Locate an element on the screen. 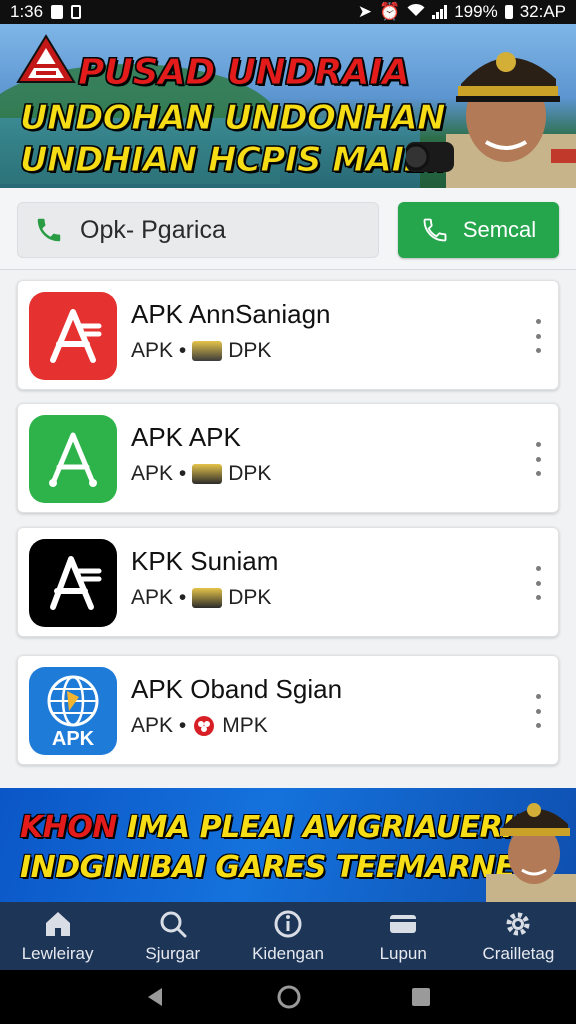  search-input-value: Opk- Pgarica is located at coordinates (153, 229).